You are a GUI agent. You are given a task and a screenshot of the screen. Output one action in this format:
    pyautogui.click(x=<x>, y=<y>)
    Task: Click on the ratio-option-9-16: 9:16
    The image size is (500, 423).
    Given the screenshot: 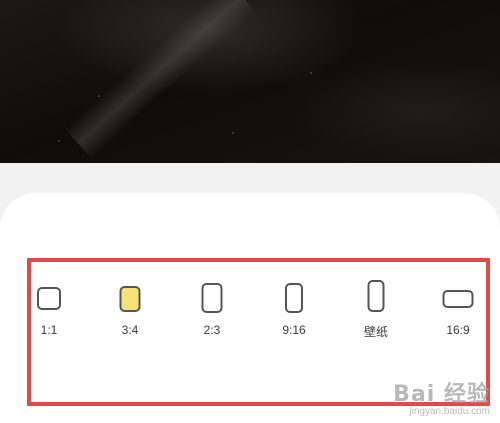 What is the action you would take?
    pyautogui.click(x=294, y=309)
    